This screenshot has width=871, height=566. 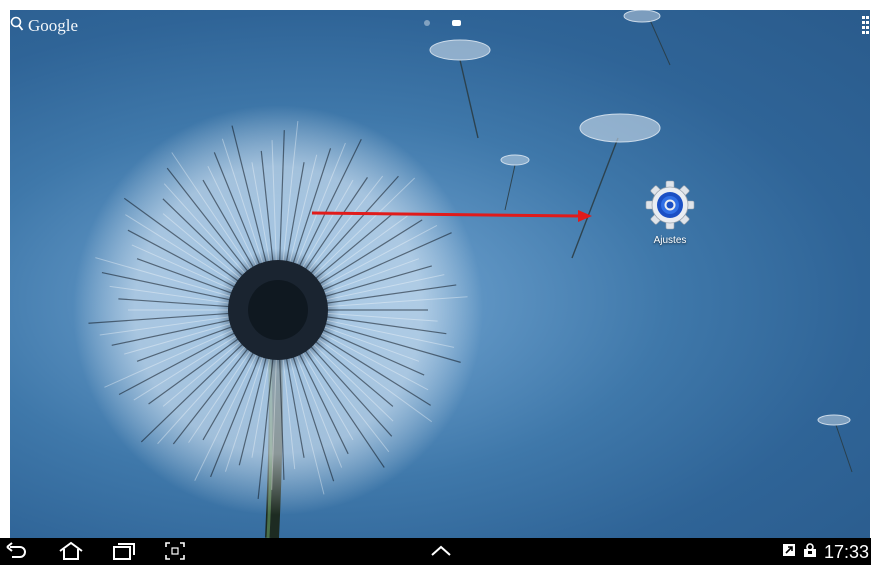 I want to click on recent-apps-icon, so click(x=124, y=551).